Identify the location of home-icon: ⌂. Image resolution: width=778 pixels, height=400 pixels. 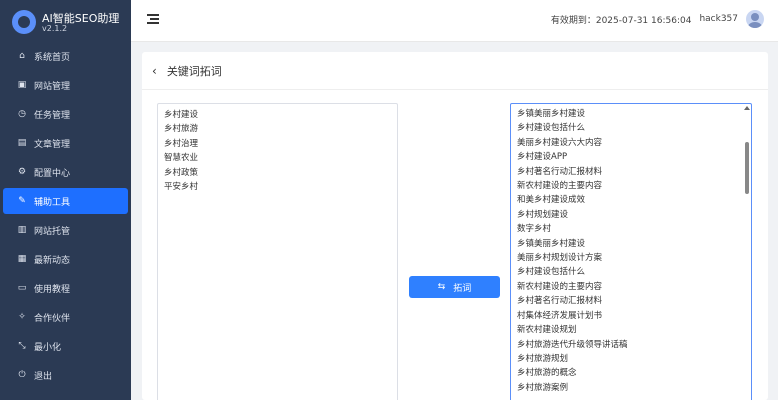
(22, 56).